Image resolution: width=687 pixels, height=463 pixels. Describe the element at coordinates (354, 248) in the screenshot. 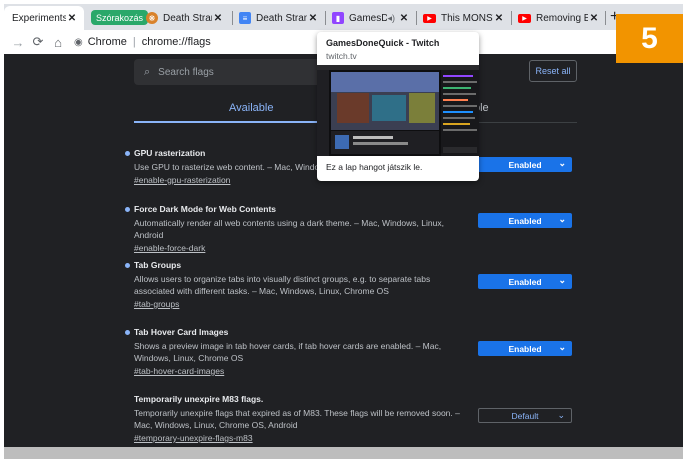

I see `flag-link: #enable-force-dark` at that location.